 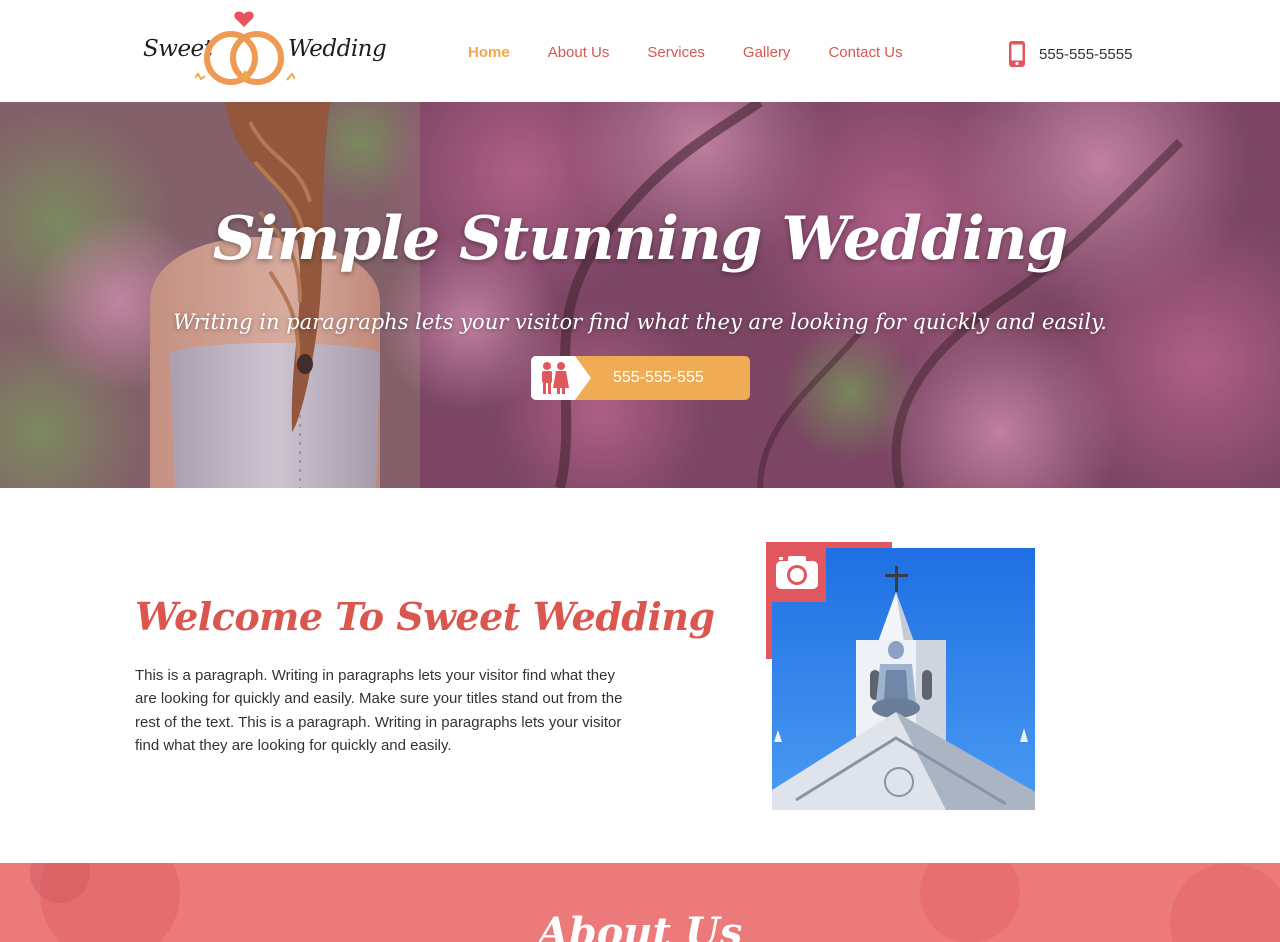 What do you see at coordinates (640, 925) in the screenshot?
I see `about-title: About Us` at bounding box center [640, 925].